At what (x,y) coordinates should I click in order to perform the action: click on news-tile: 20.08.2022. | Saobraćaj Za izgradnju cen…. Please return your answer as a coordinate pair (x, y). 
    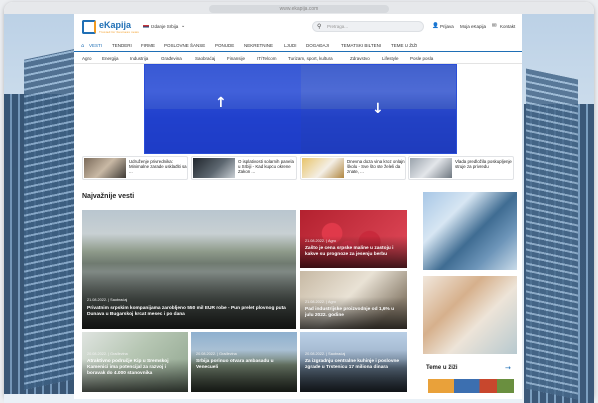
    Looking at the image, I should click on (353, 362).